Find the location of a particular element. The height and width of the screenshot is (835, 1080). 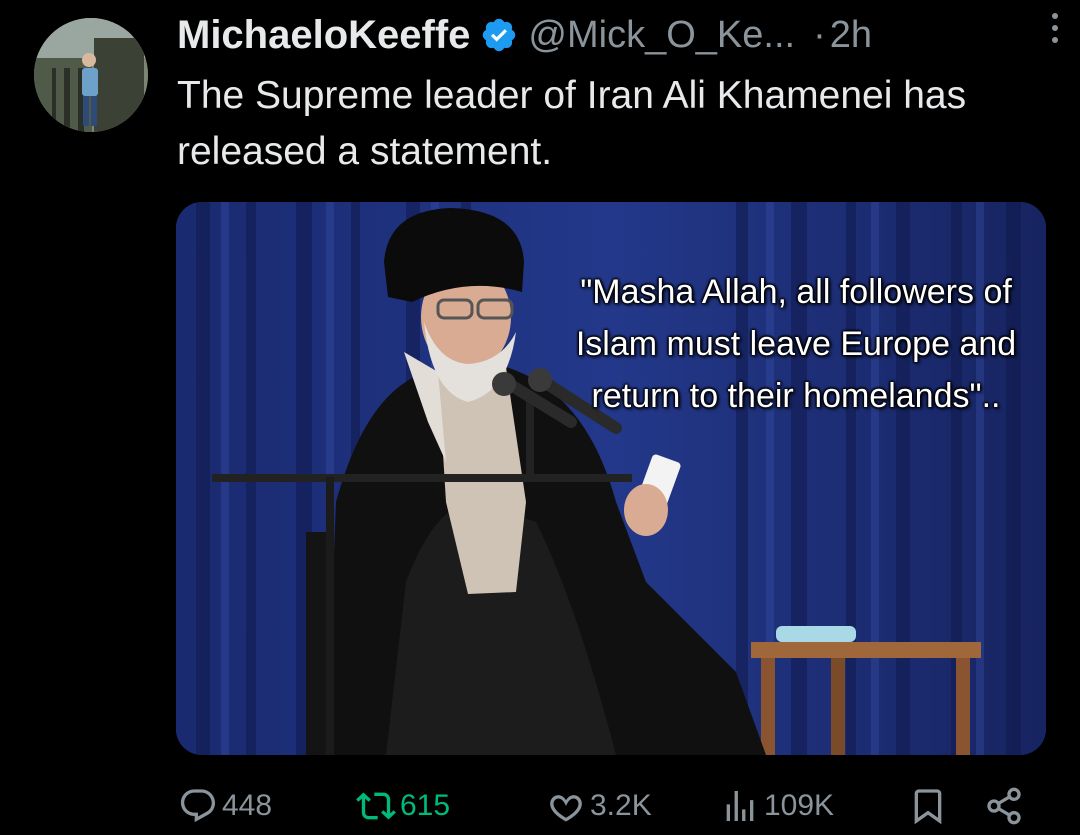

avatar-image is located at coordinates (91, 75).